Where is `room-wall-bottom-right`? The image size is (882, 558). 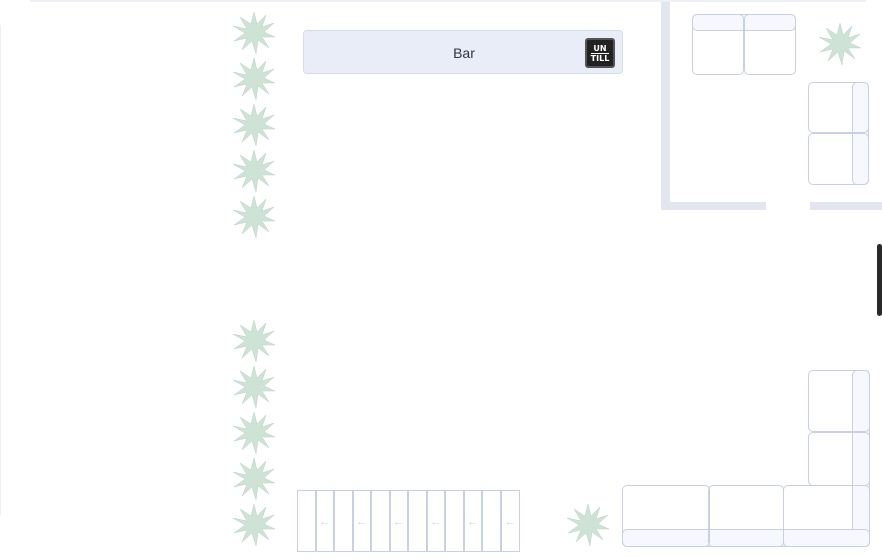 room-wall-bottom-right is located at coordinates (846, 206).